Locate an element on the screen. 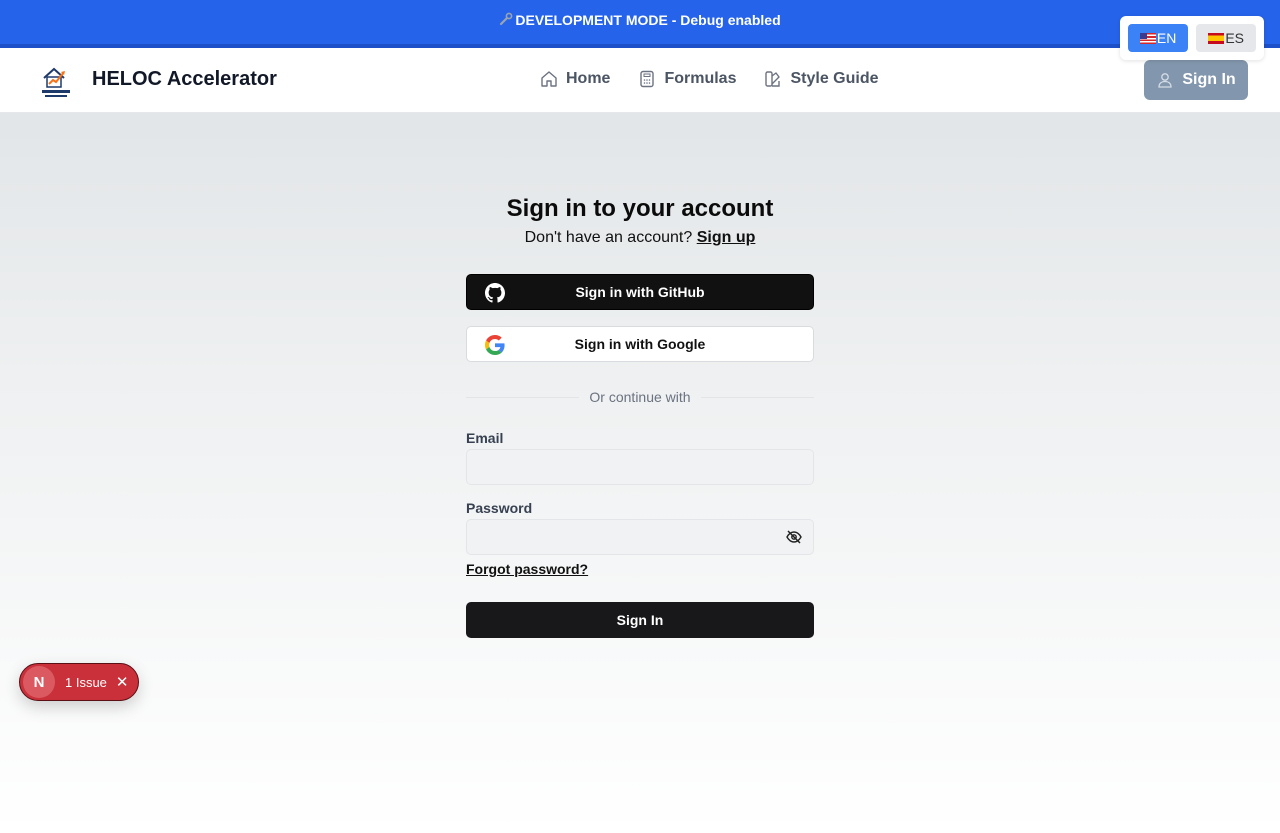 The width and height of the screenshot is (1280, 833). brand-name: HELOC Accelerator is located at coordinates (184, 79).